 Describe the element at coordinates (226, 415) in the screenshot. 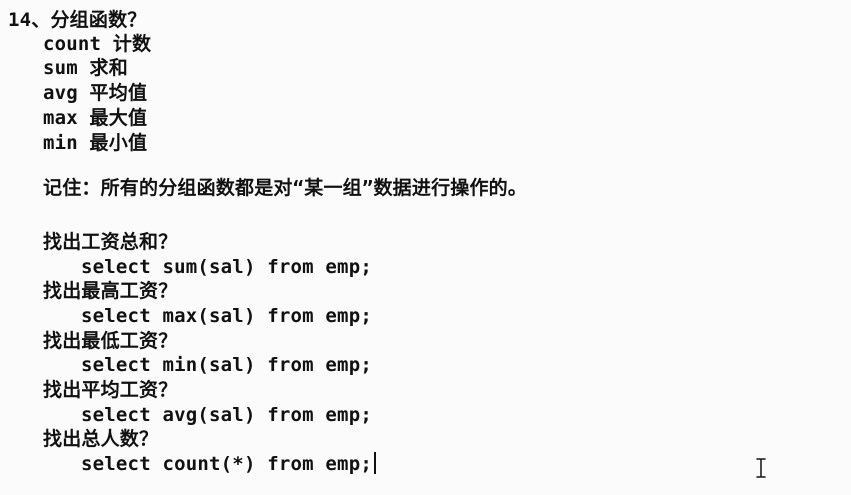

I see `sql-avg-salary: select avg(sal) from emp;` at that location.